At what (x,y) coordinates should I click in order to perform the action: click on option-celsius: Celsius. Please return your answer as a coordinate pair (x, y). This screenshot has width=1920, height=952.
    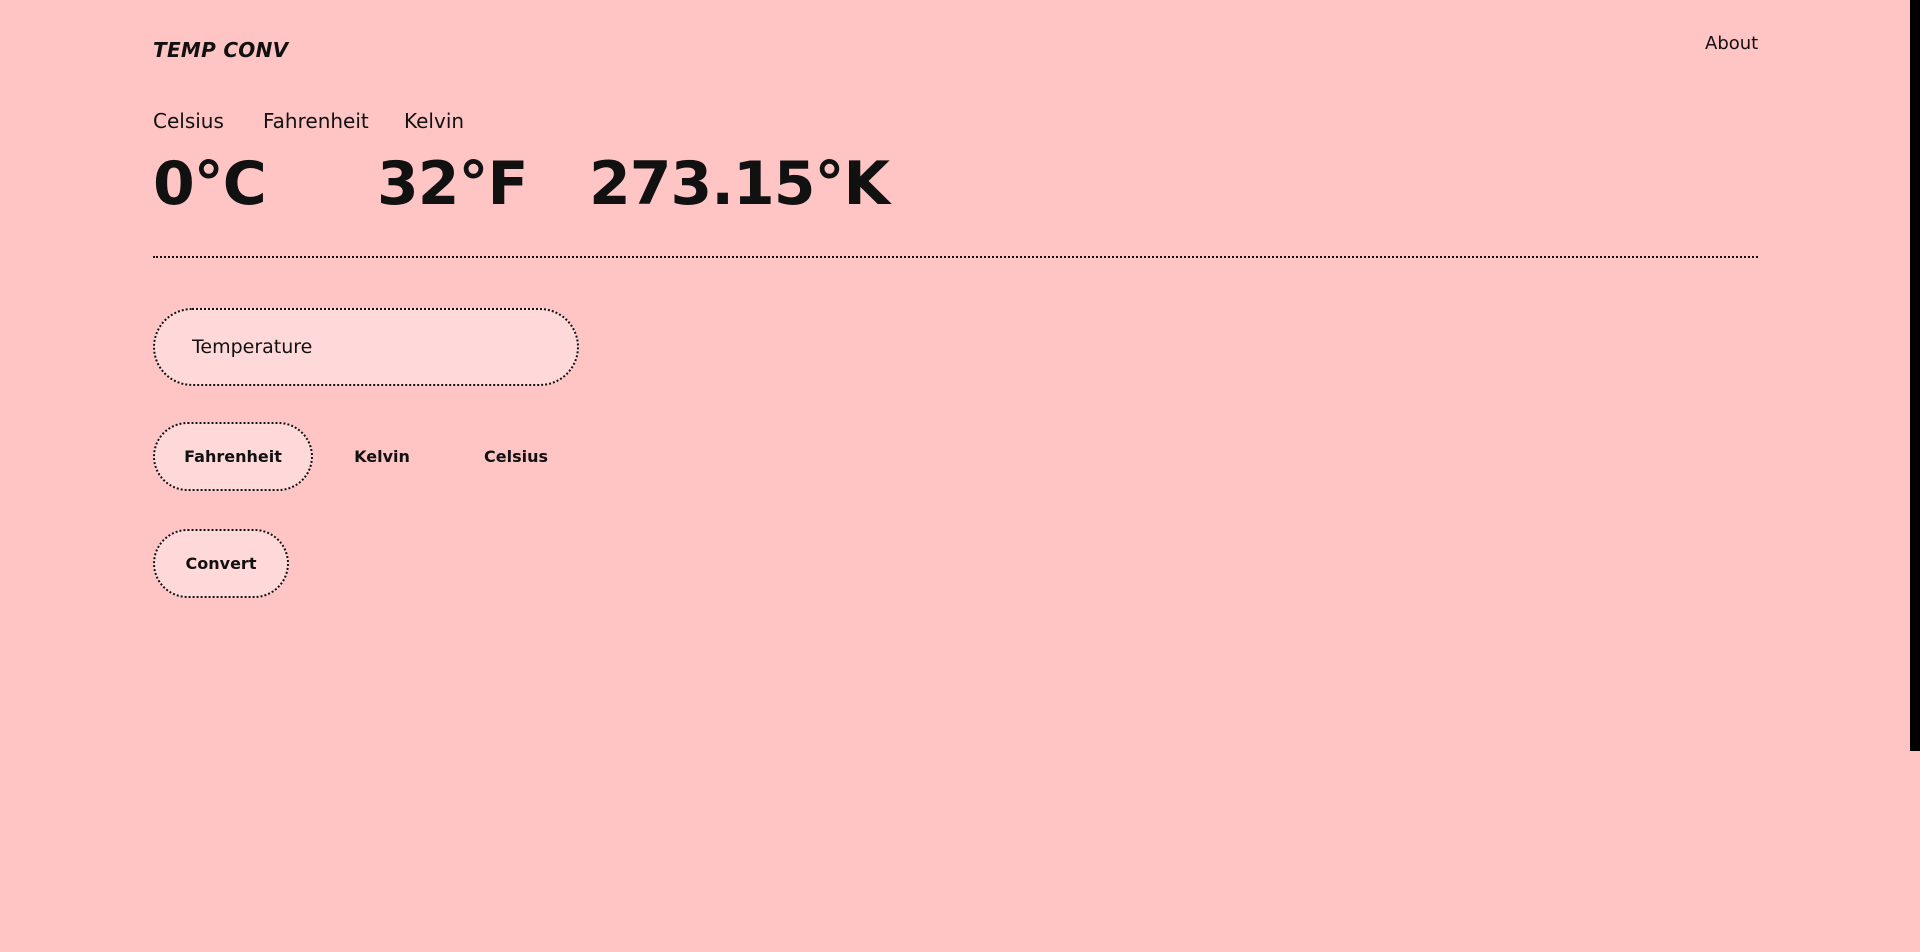
    Looking at the image, I should click on (516, 456).